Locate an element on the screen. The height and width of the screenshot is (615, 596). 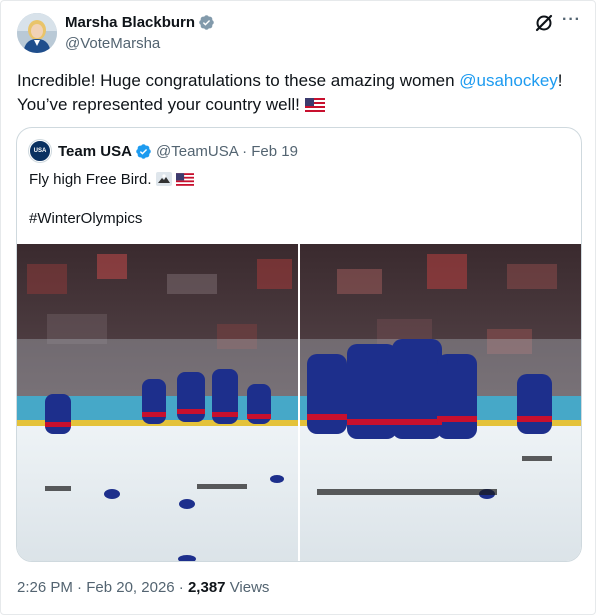
grok-icon is located at coordinates (544, 23).